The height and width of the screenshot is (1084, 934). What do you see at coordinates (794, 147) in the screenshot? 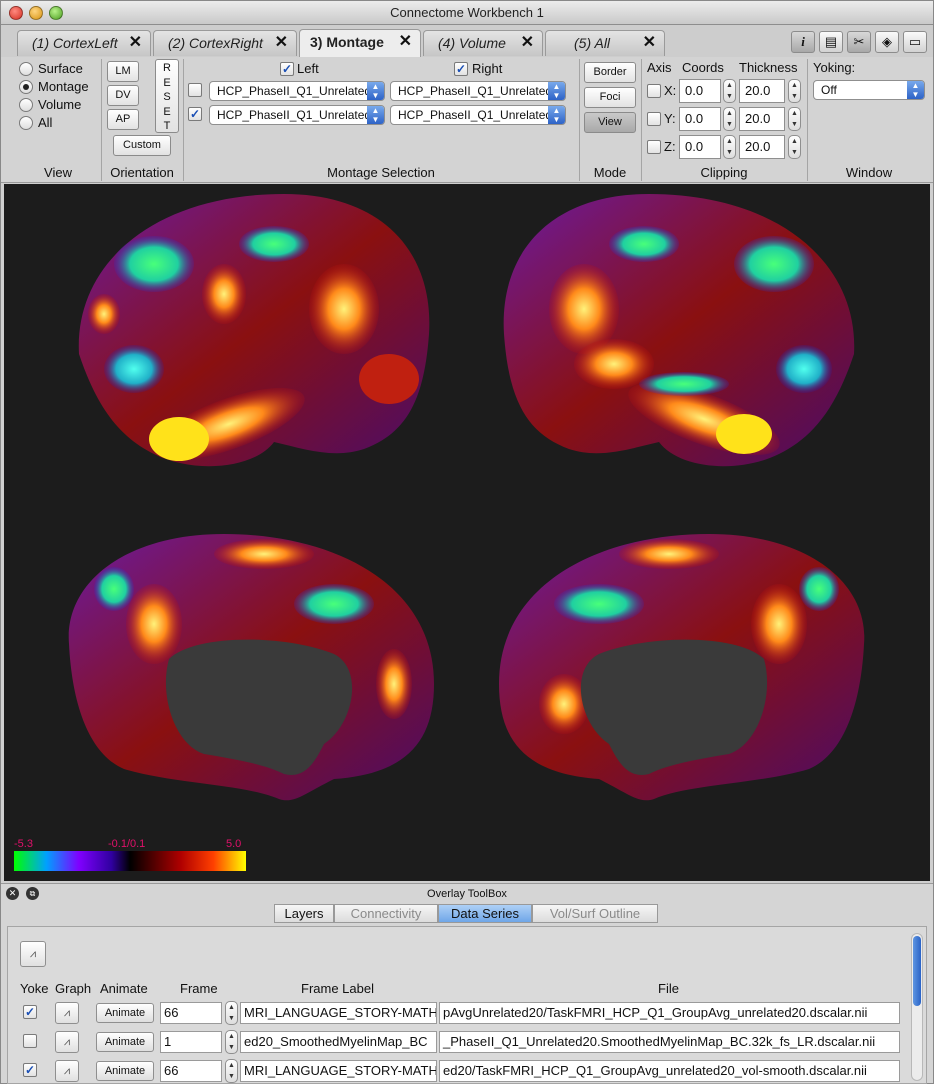
I see `clip-z-thickness-stepper: ▲ ▼` at bounding box center [794, 147].